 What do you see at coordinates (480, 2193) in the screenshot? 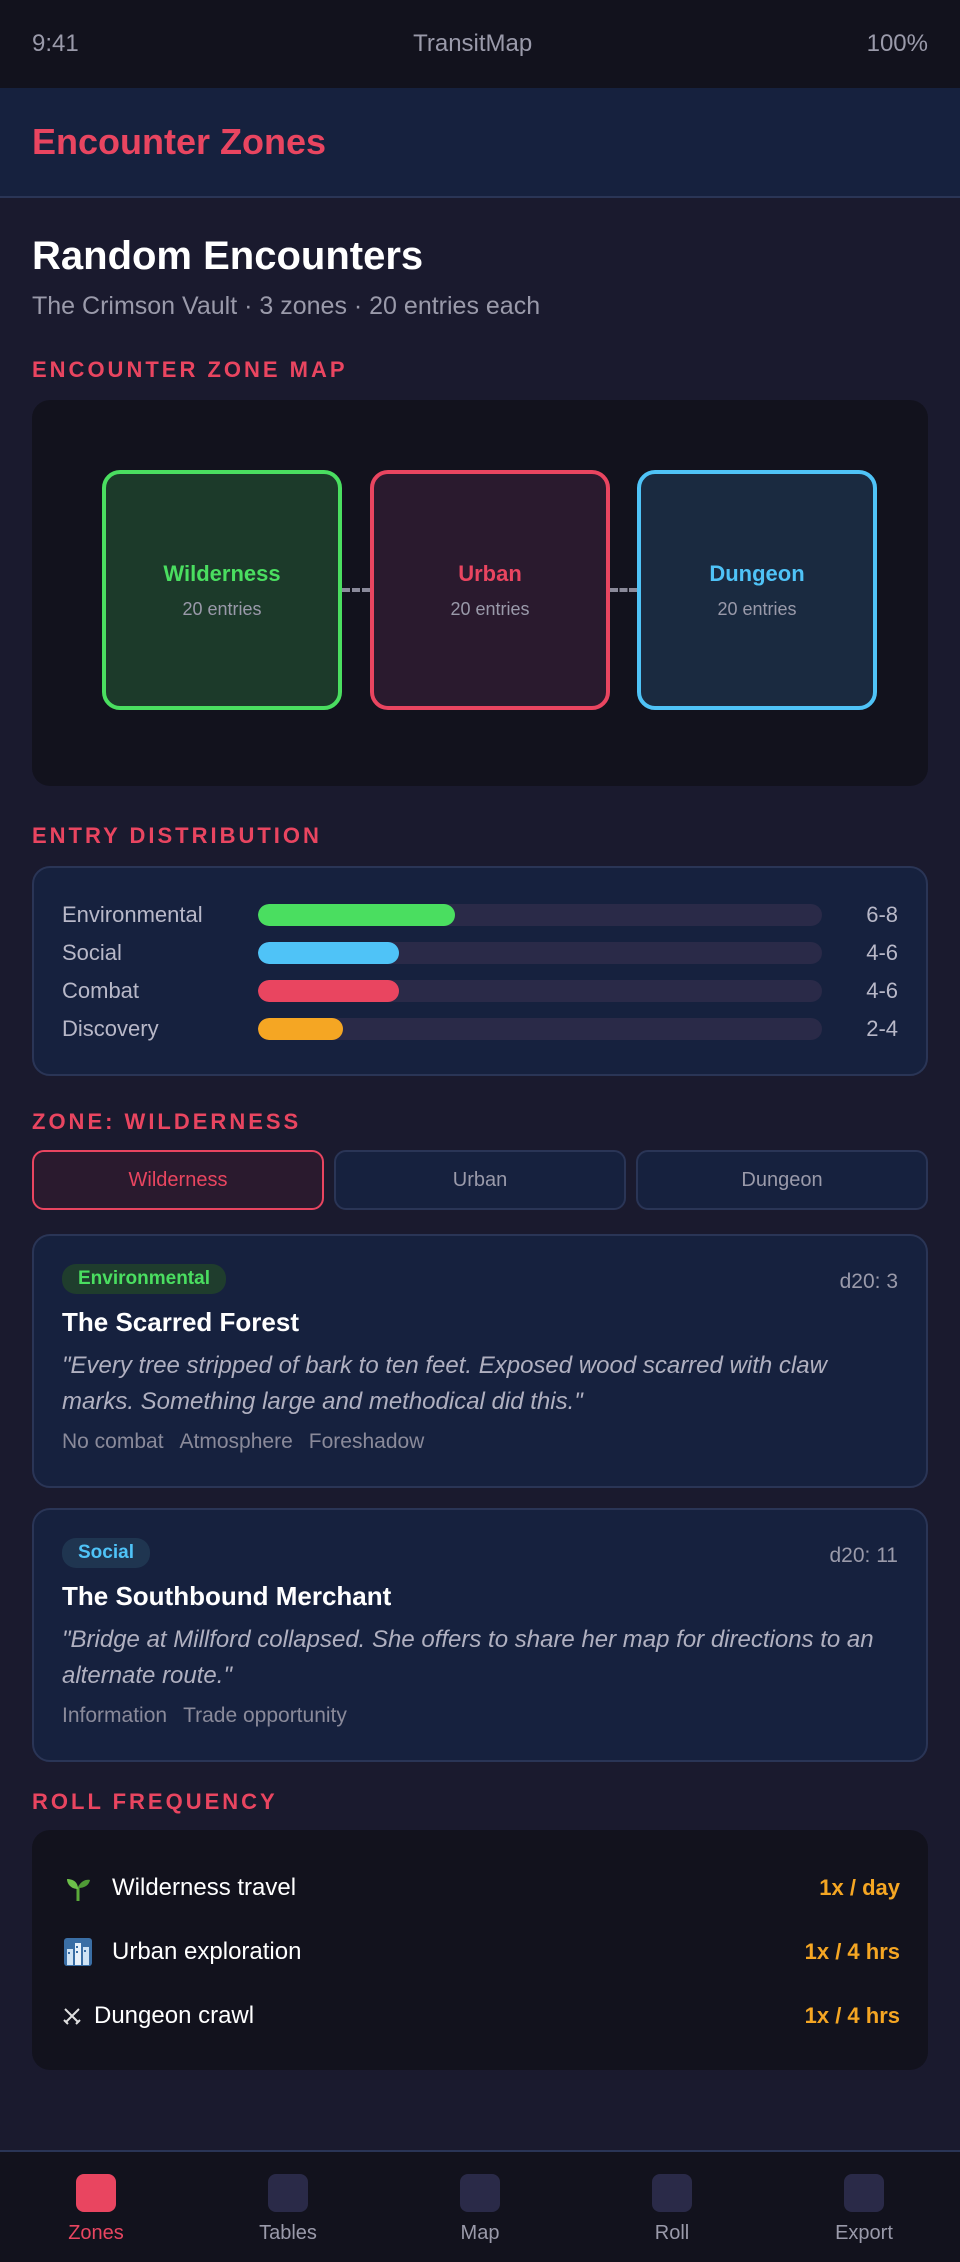
I see `map-icon` at bounding box center [480, 2193].